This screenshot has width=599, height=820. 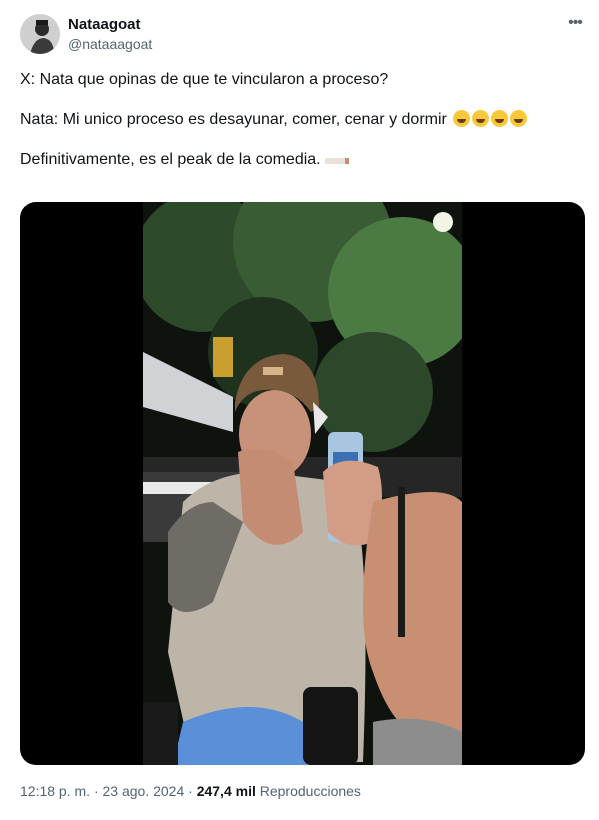 I want to click on avatar, so click(x=40, y=34).